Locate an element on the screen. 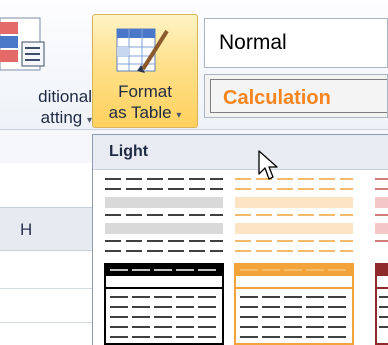  cell-style-calculation-label: Calculation is located at coordinates (277, 98).